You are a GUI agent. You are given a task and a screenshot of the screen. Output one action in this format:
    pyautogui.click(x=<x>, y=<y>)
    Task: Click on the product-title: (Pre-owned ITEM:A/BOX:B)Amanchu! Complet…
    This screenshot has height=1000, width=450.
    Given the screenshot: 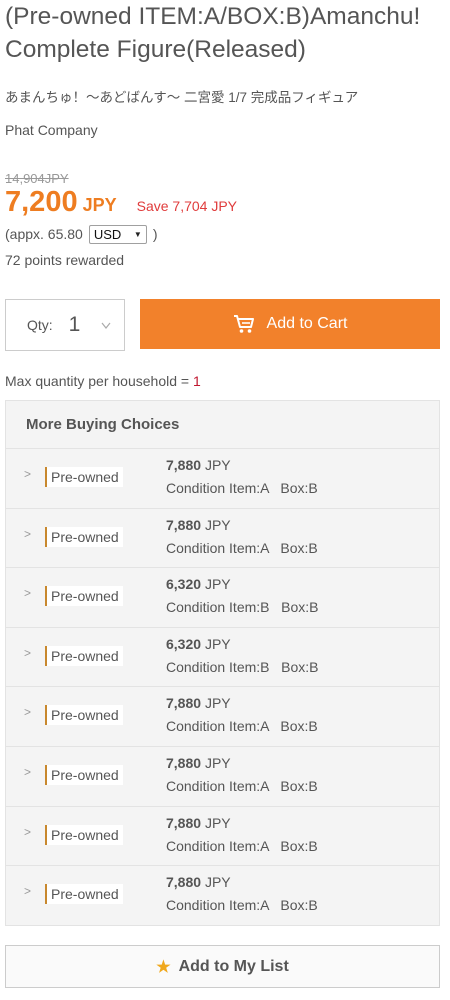 What is the action you would take?
    pyautogui.click(x=227, y=33)
    